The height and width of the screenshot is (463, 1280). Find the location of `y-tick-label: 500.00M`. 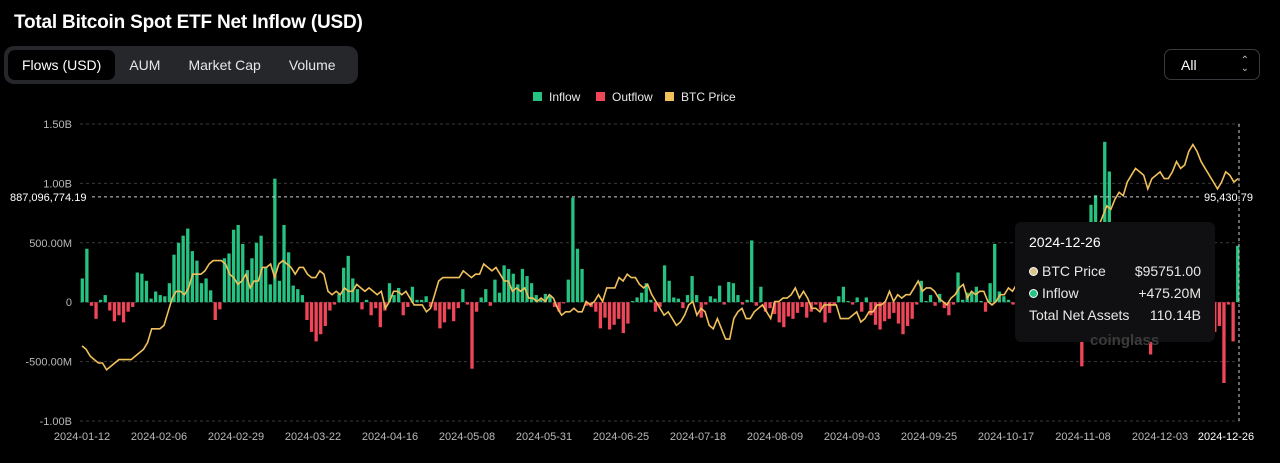

y-tick-label: 500.00M is located at coordinates (50, 244).